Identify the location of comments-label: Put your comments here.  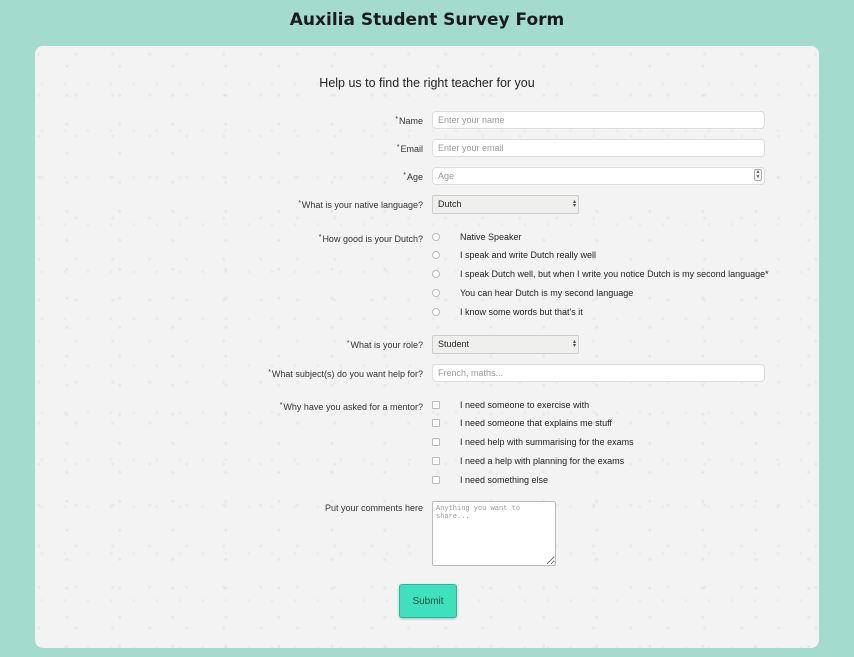
(373, 508).